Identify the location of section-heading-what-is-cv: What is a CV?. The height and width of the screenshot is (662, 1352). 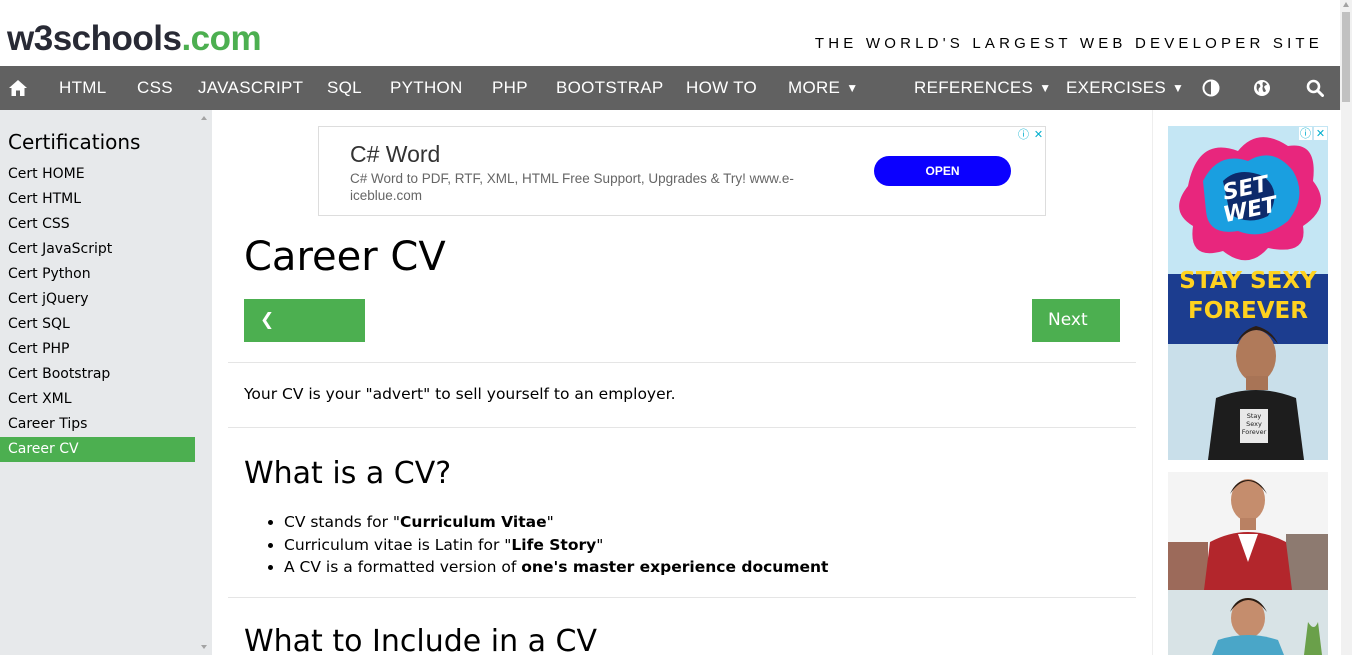
(348, 473).